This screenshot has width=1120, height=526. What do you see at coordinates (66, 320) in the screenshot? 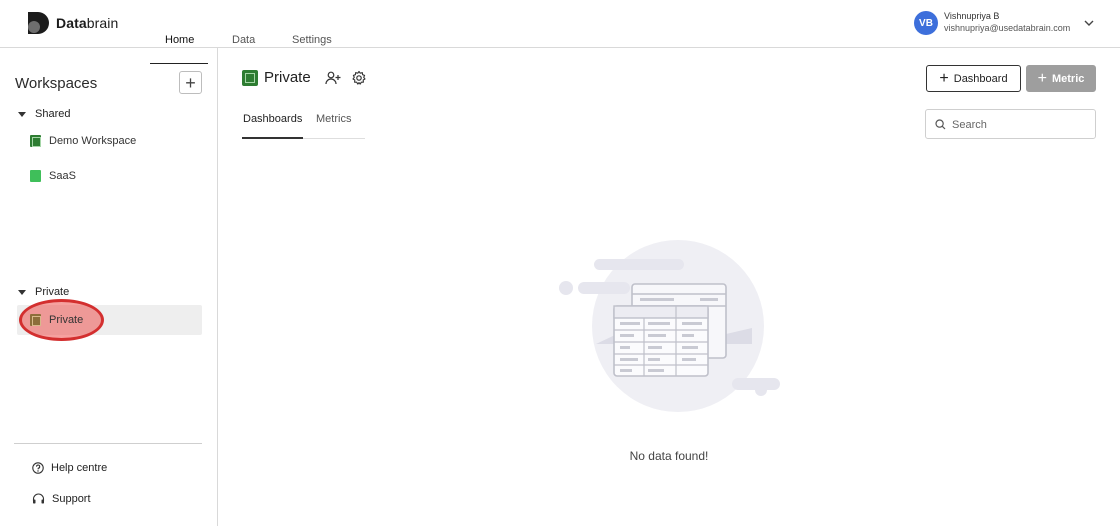
I see `sidebar-item-label: Private` at bounding box center [66, 320].